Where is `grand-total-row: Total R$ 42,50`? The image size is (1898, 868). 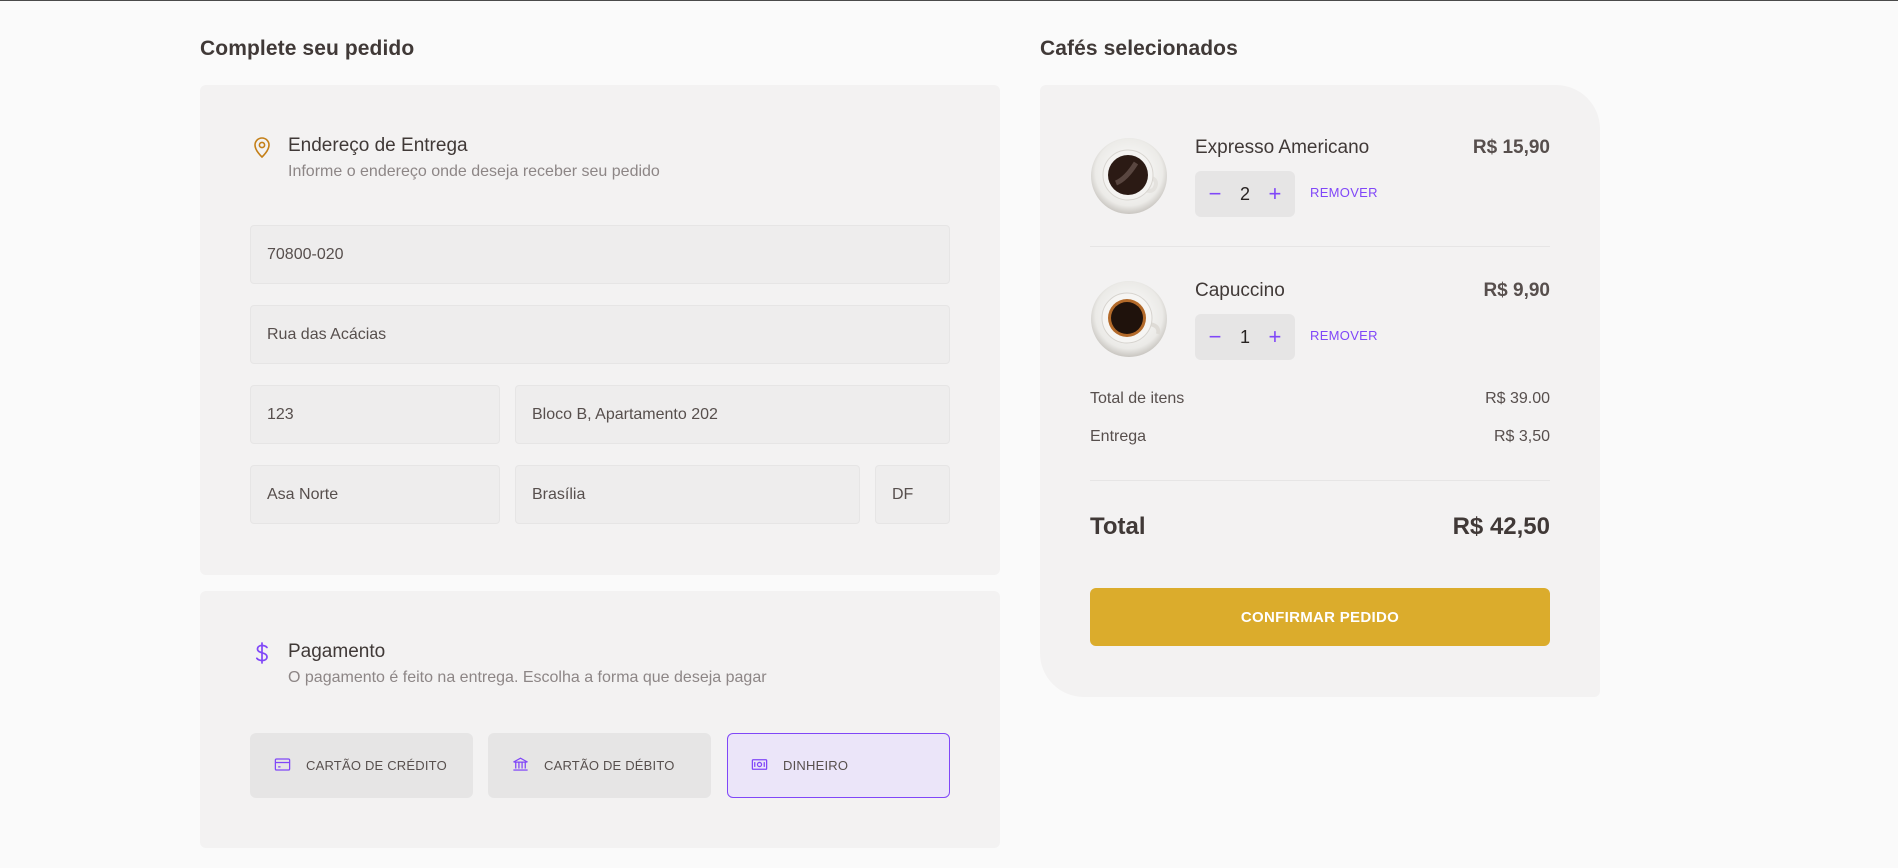 grand-total-row: Total R$ 42,50 is located at coordinates (1320, 528).